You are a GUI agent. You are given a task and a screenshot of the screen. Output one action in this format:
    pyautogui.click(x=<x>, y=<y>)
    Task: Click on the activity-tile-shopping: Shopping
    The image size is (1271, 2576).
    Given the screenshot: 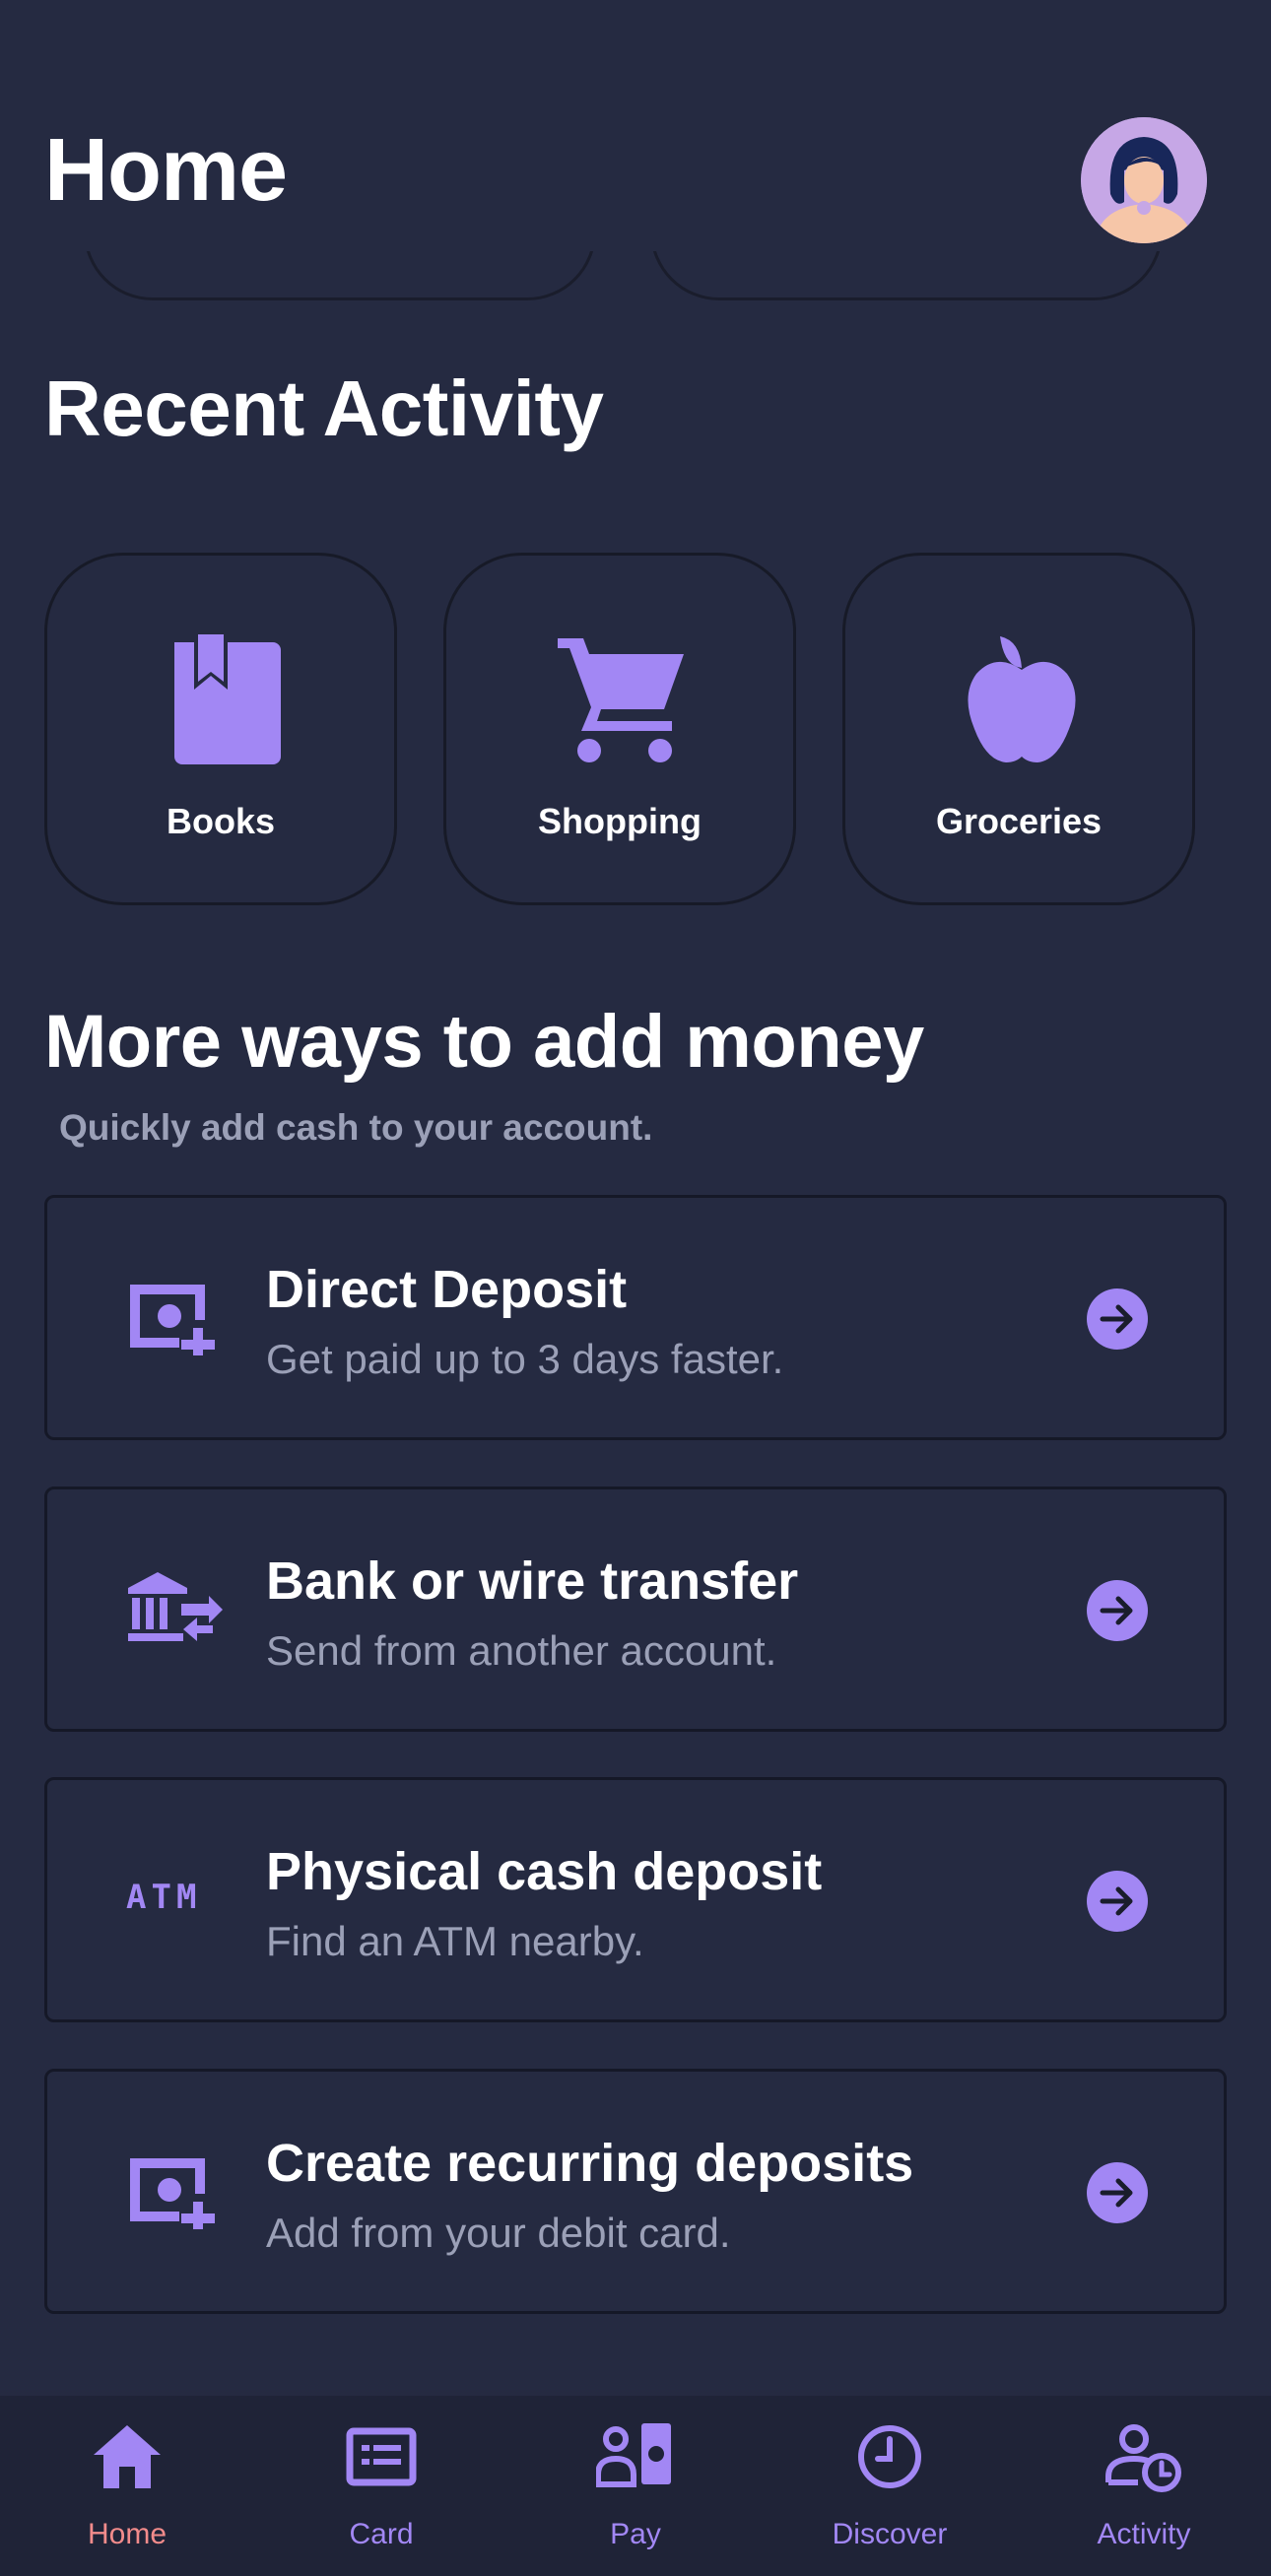 What is the action you would take?
    pyautogui.click(x=619, y=729)
    